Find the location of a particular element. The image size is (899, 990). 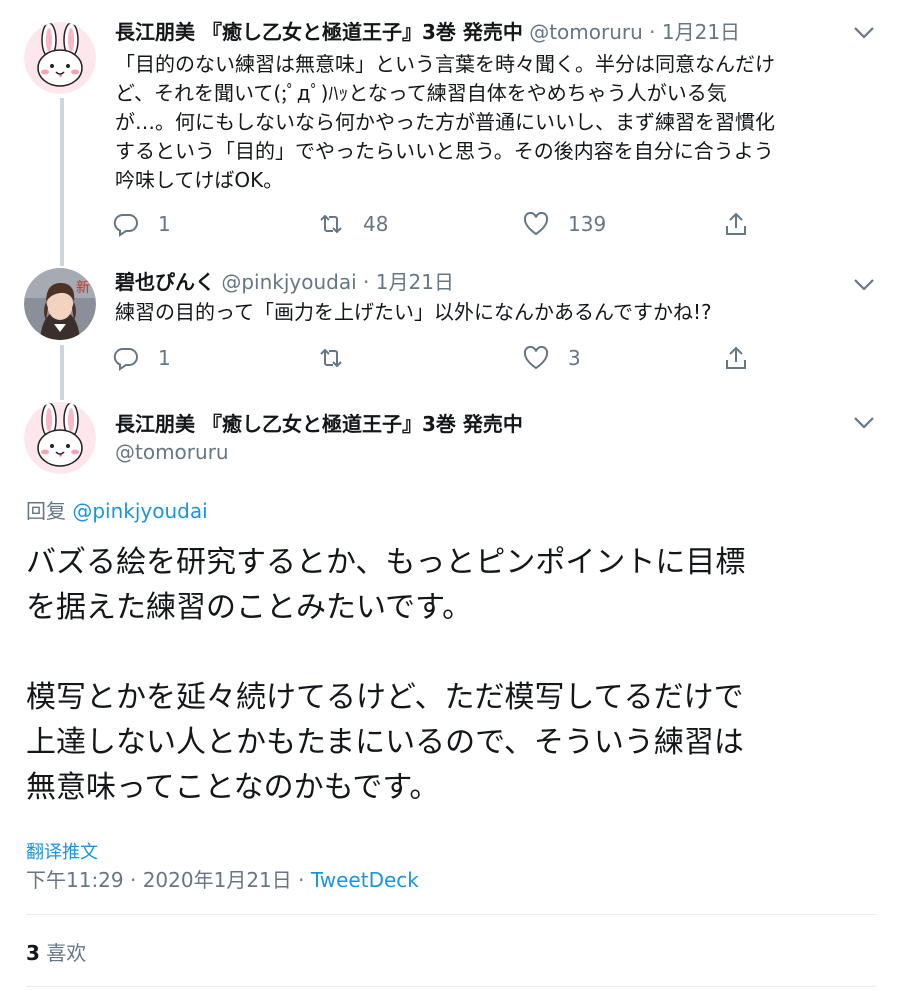

text-line: するという「目的」でやったらいいと思う。その後内容を自分に合うよう is located at coordinates (444, 151).